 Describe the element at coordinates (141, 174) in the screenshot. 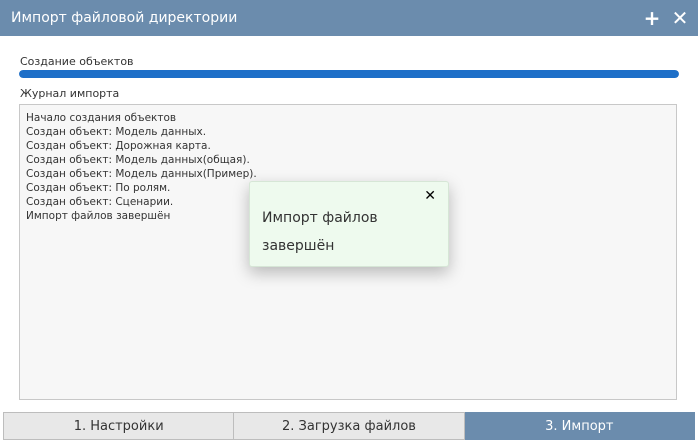

I see `log-line: Создан объект: Модель данных(Пример).` at that location.